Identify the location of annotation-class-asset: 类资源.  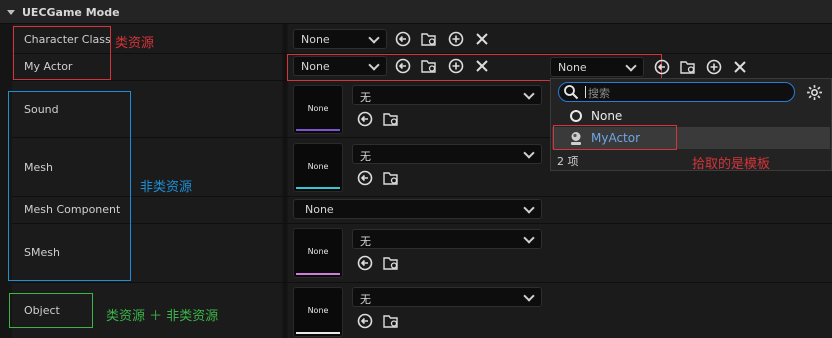
(135, 43).